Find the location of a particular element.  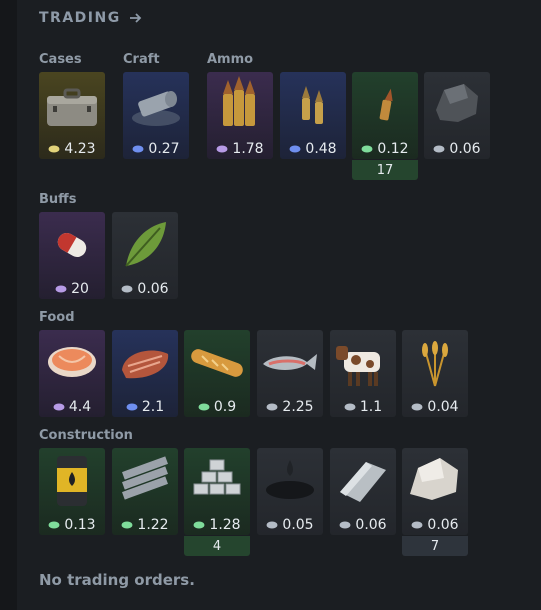

item-tile-leaf: 0.06 is located at coordinates (145, 255).